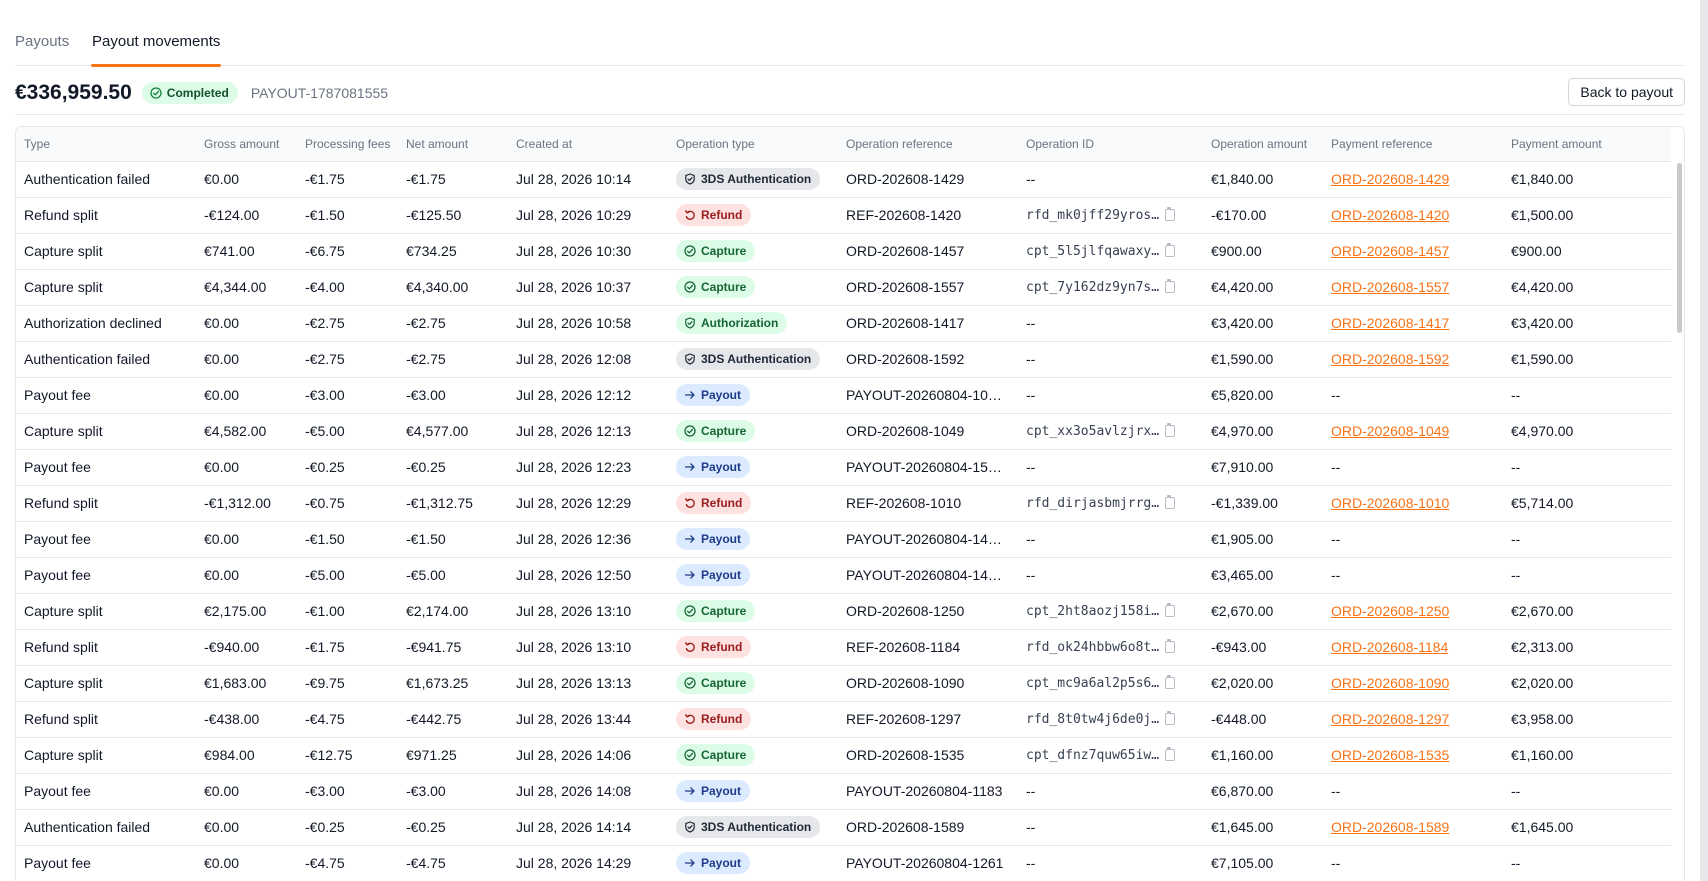  I want to click on payment-reference-link: ORD-202608-1429, so click(1390, 179).